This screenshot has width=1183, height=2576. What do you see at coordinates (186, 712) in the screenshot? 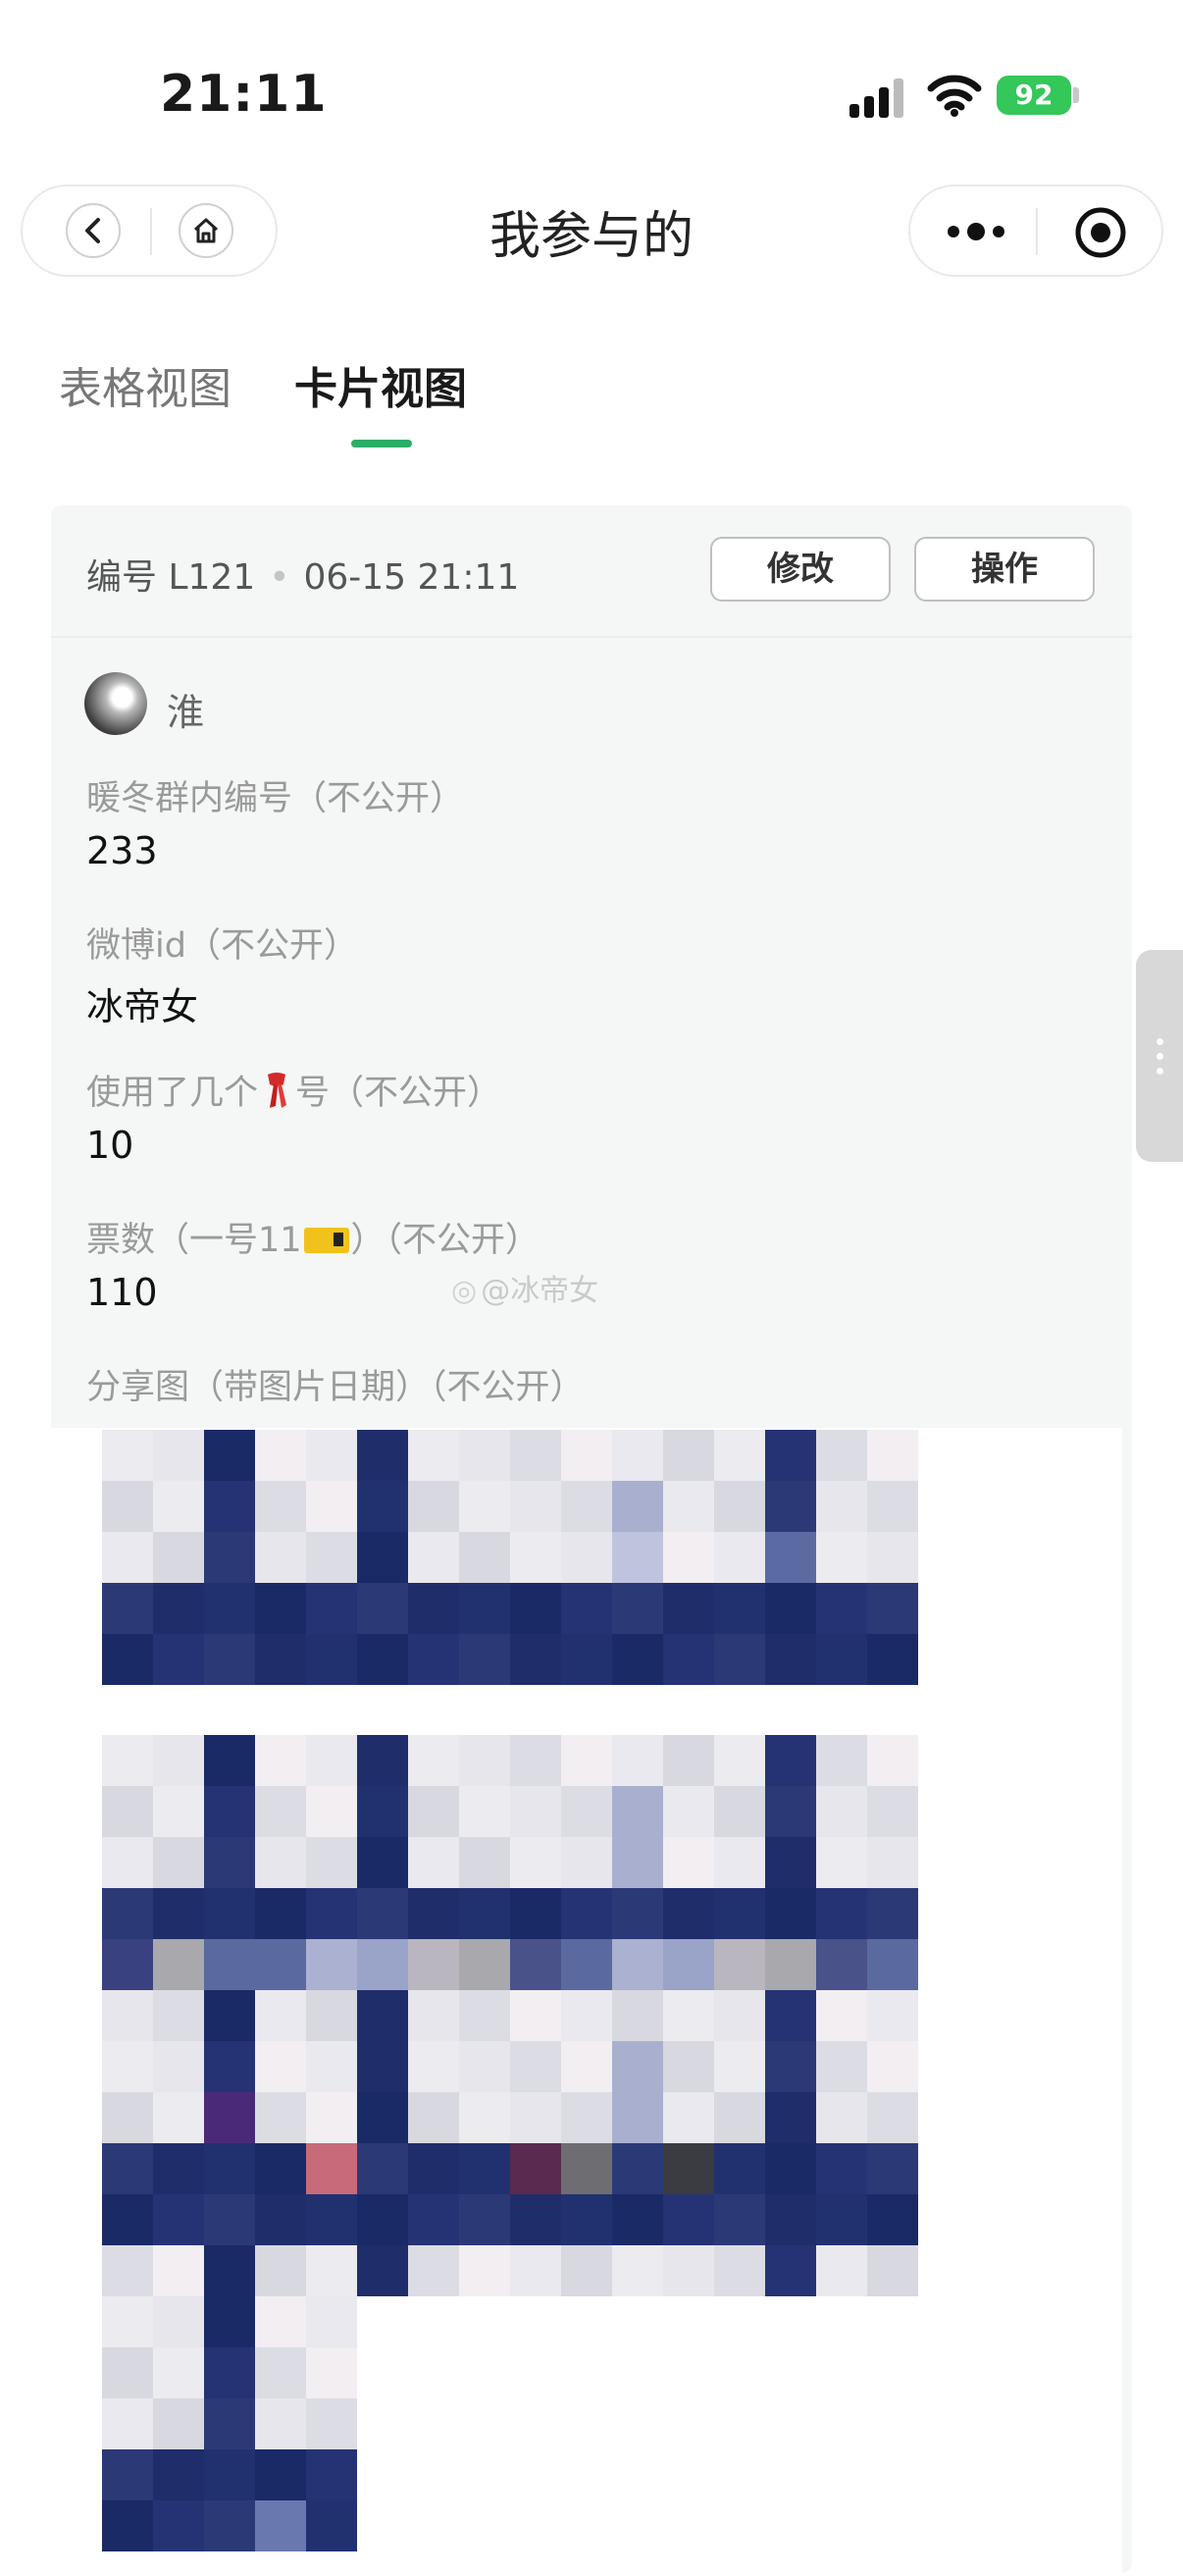
I see `user-name: 淮` at bounding box center [186, 712].